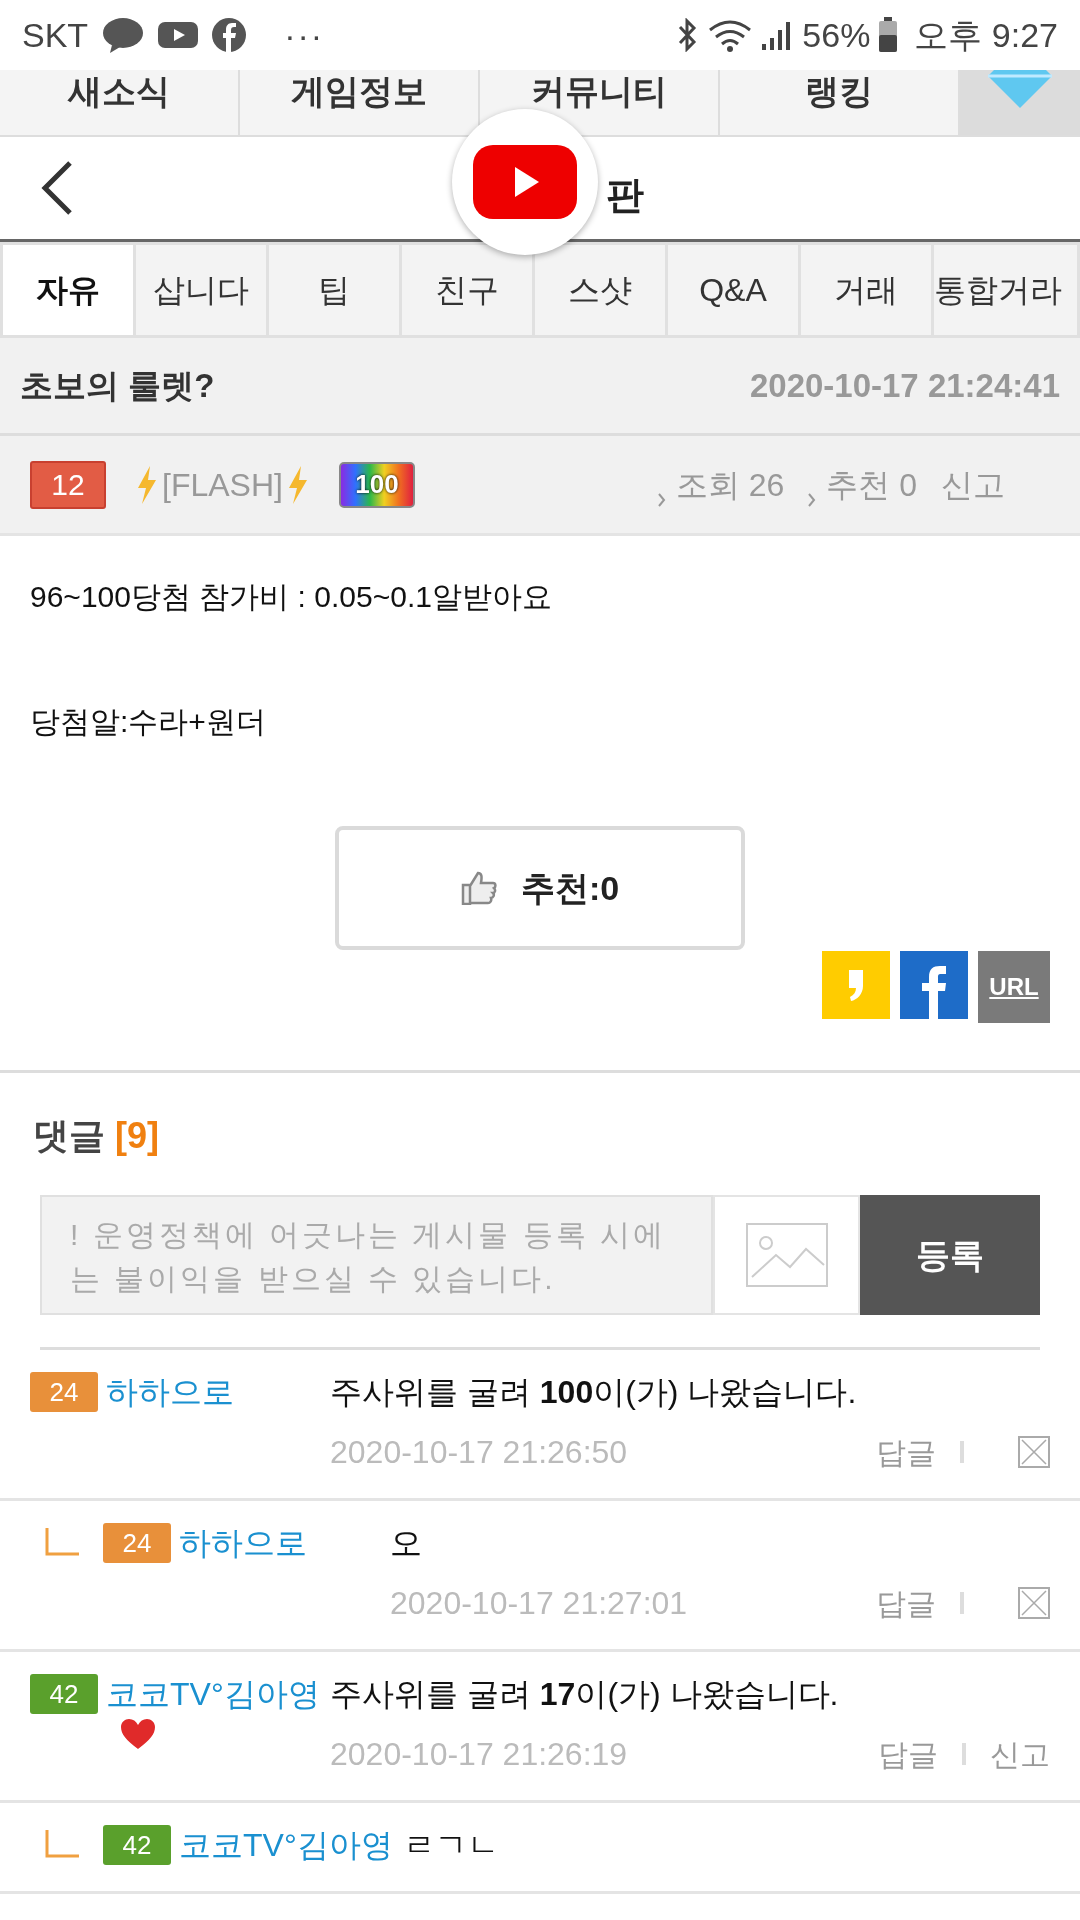 The image size is (1080, 1920). What do you see at coordinates (871, 485) in the screenshot?
I see `recommend-count: 추천 0` at bounding box center [871, 485].